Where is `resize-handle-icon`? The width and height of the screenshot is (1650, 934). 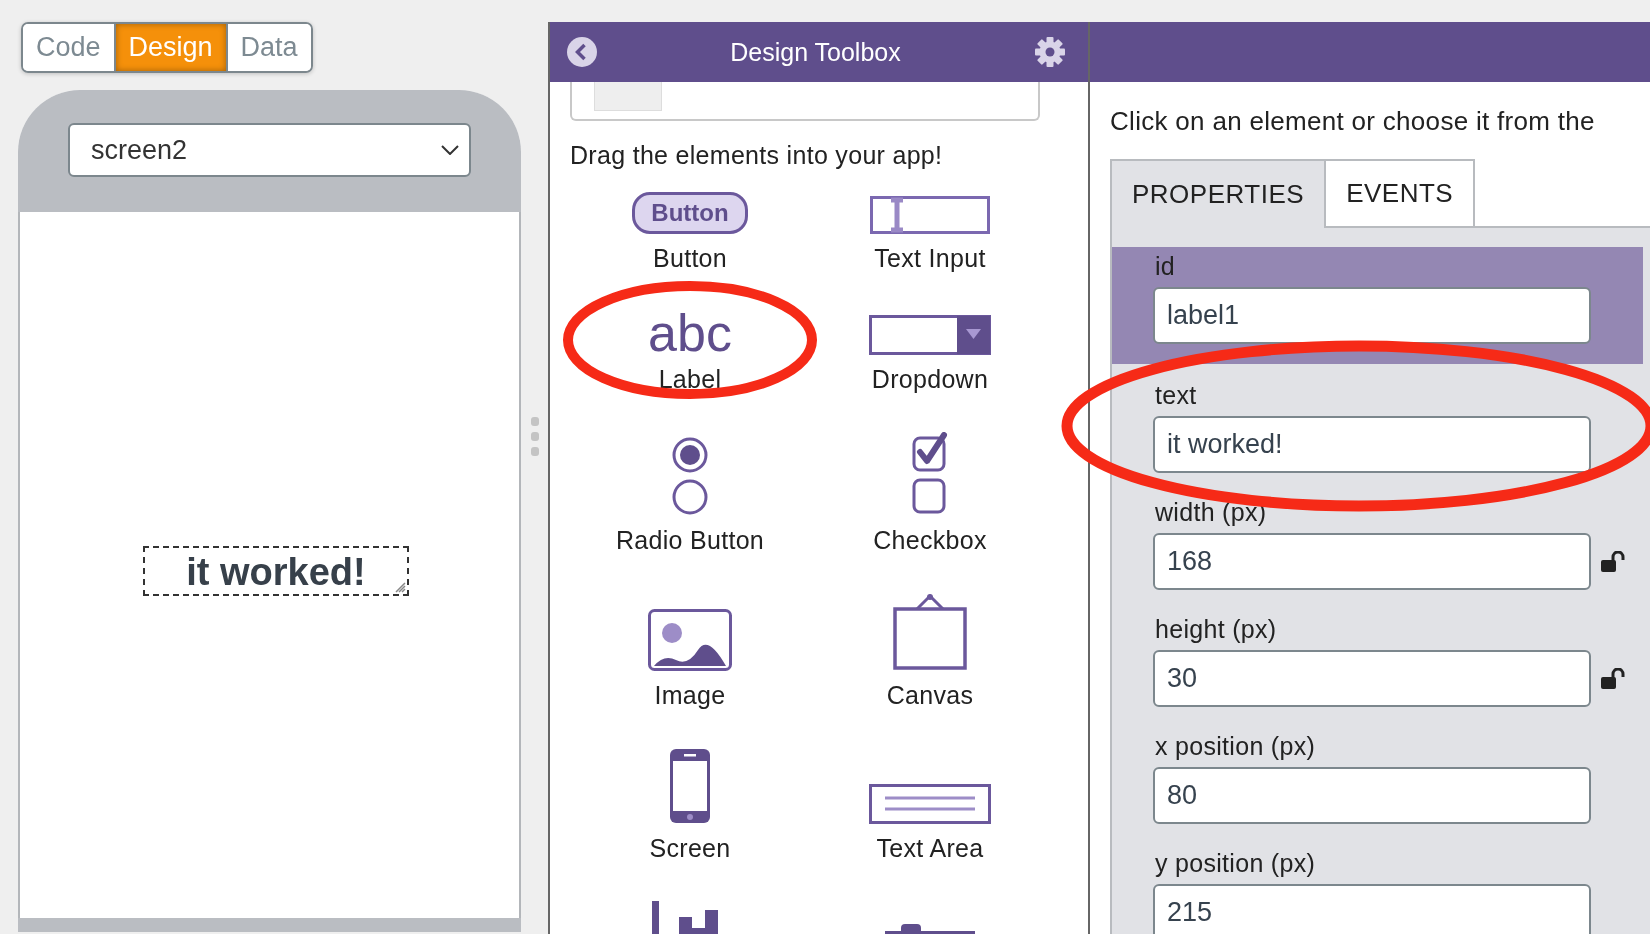 resize-handle-icon is located at coordinates (400, 587).